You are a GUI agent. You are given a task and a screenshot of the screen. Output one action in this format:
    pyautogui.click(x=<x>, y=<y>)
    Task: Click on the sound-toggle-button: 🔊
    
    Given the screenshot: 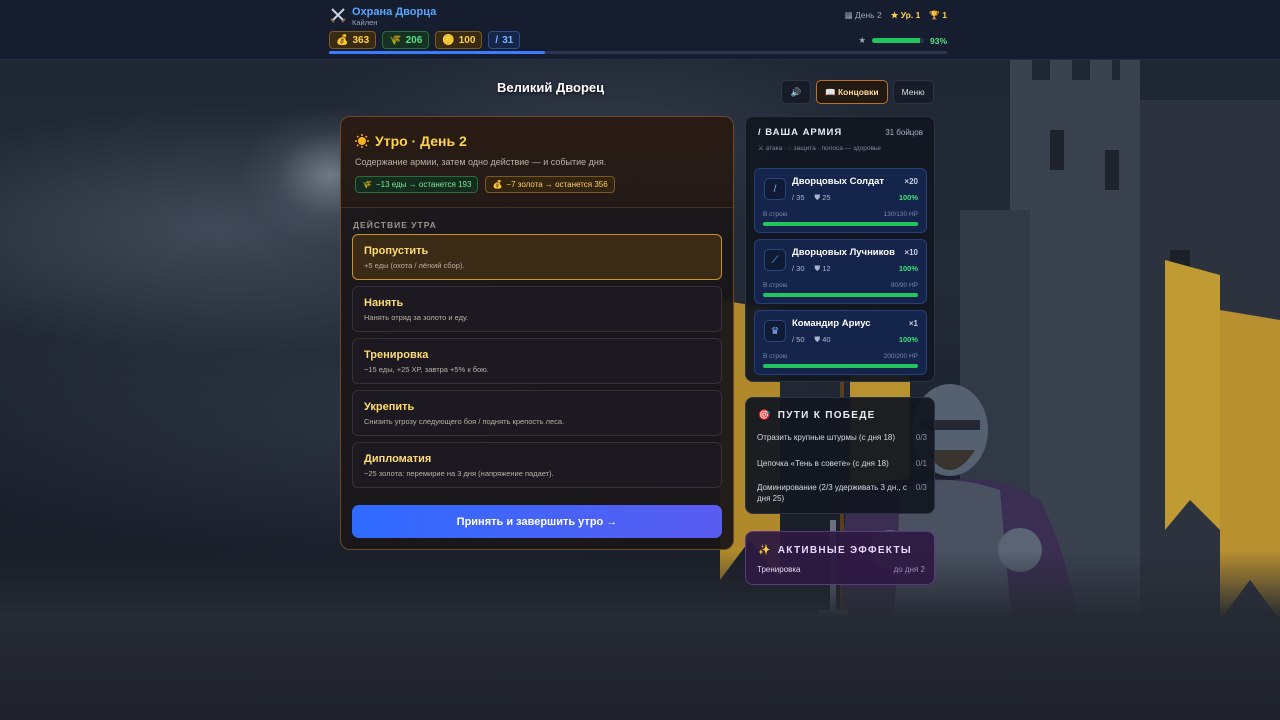 What is the action you would take?
    pyautogui.click(x=796, y=92)
    